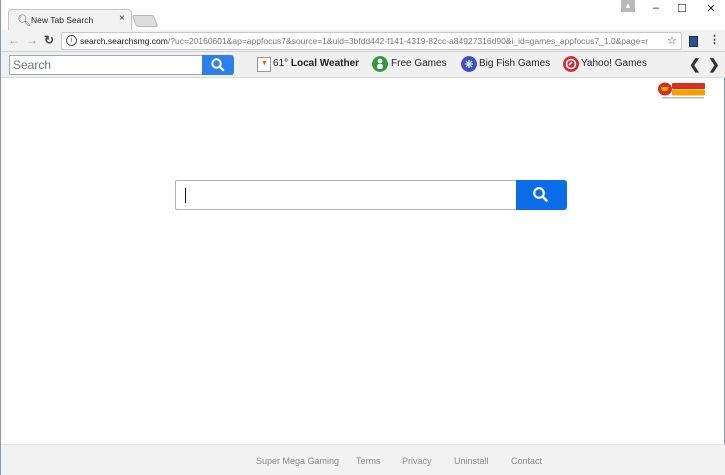 This screenshot has height=475, width=725. Describe the element at coordinates (363, 15) in the screenshot. I see `tab-strip: 🔍︎ New Tab Search × ▲ – ☐ ✕` at that location.